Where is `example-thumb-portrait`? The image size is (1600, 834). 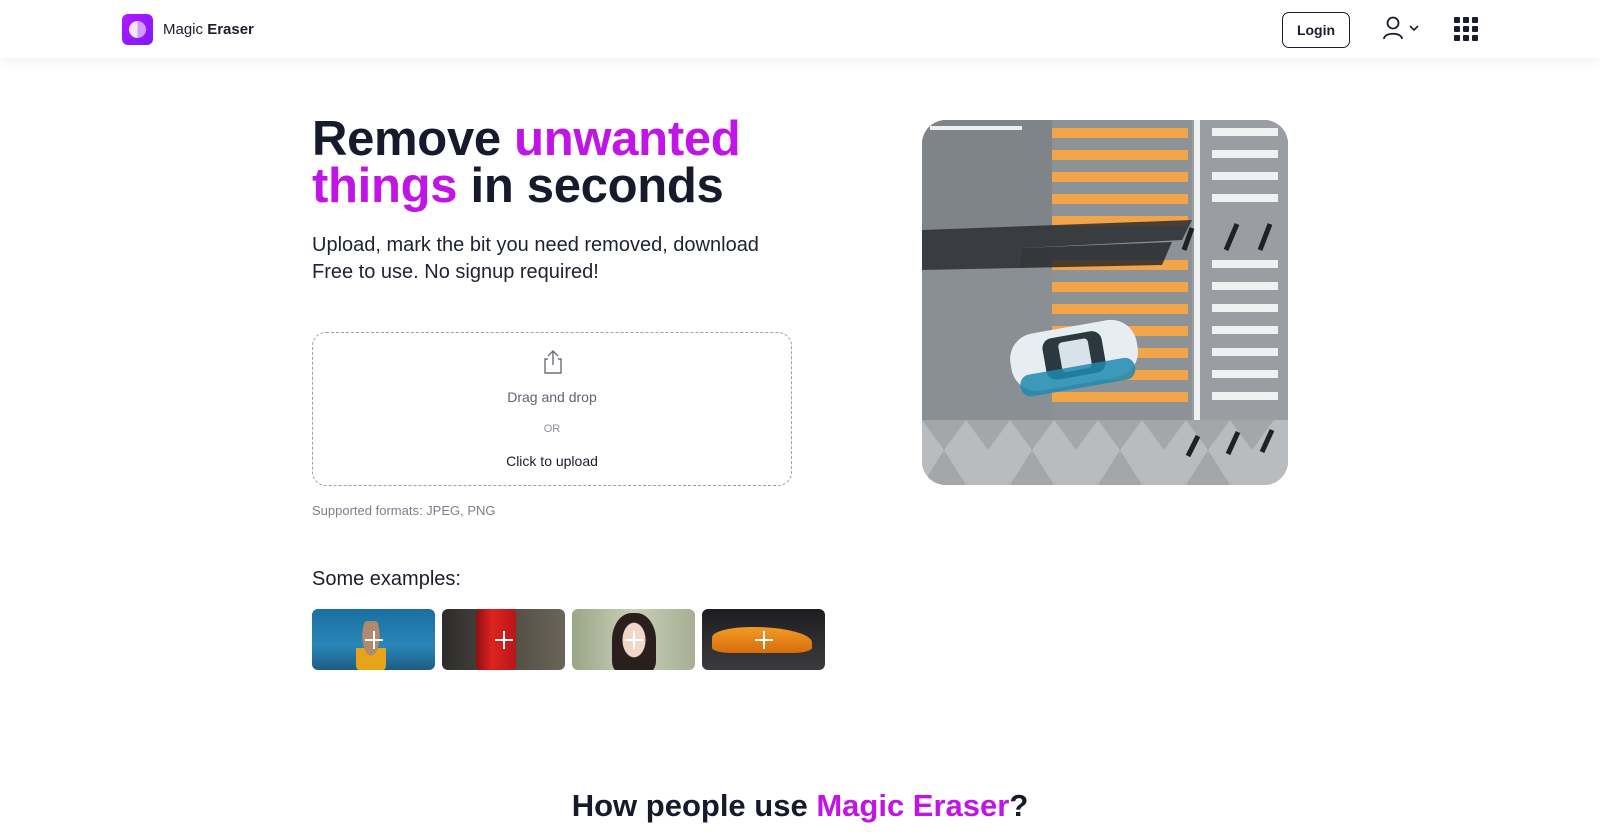 example-thumb-portrait is located at coordinates (633, 639).